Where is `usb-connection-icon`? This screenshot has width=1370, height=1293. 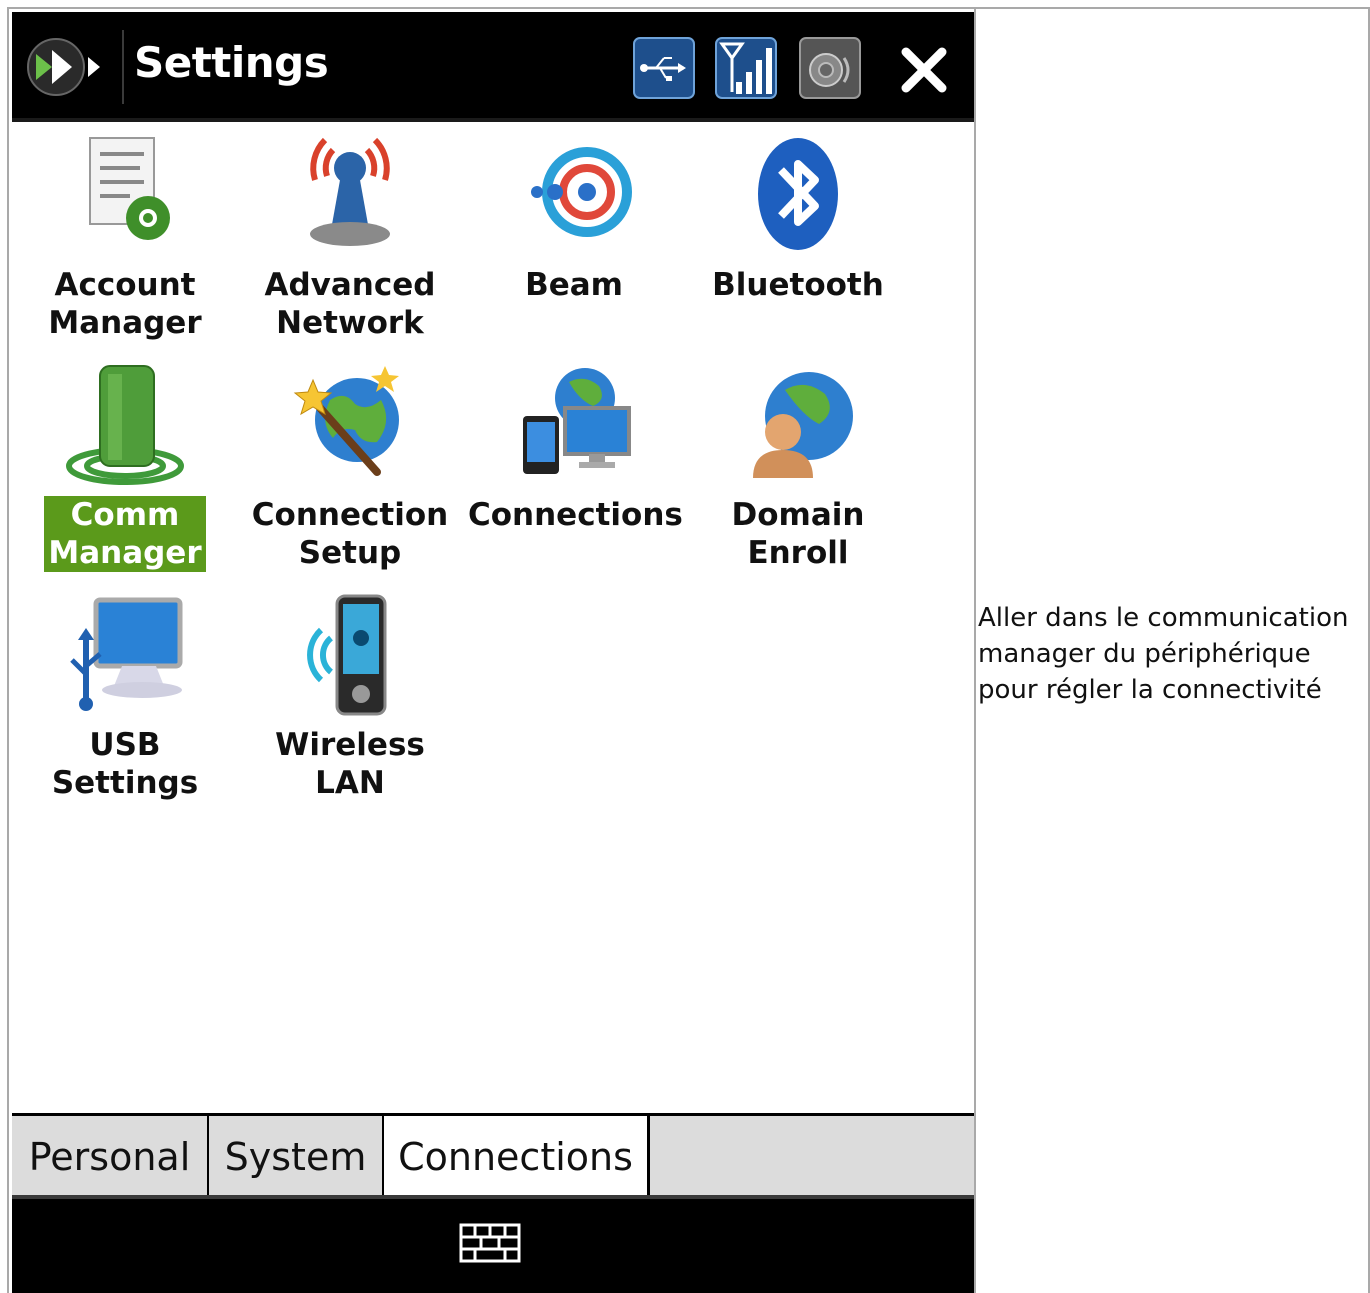
usb-connection-icon is located at coordinates (664, 68).